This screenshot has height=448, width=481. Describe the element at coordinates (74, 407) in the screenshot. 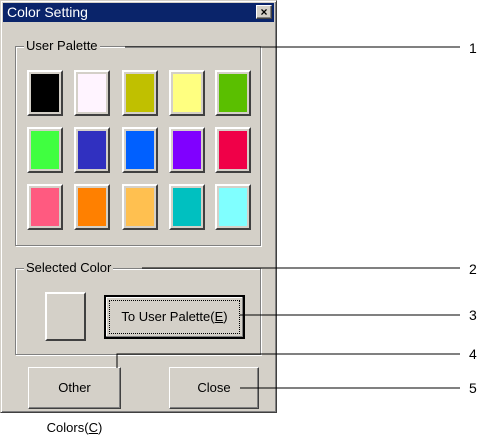

I see `other-colors-label: Other Colors(C)` at that location.